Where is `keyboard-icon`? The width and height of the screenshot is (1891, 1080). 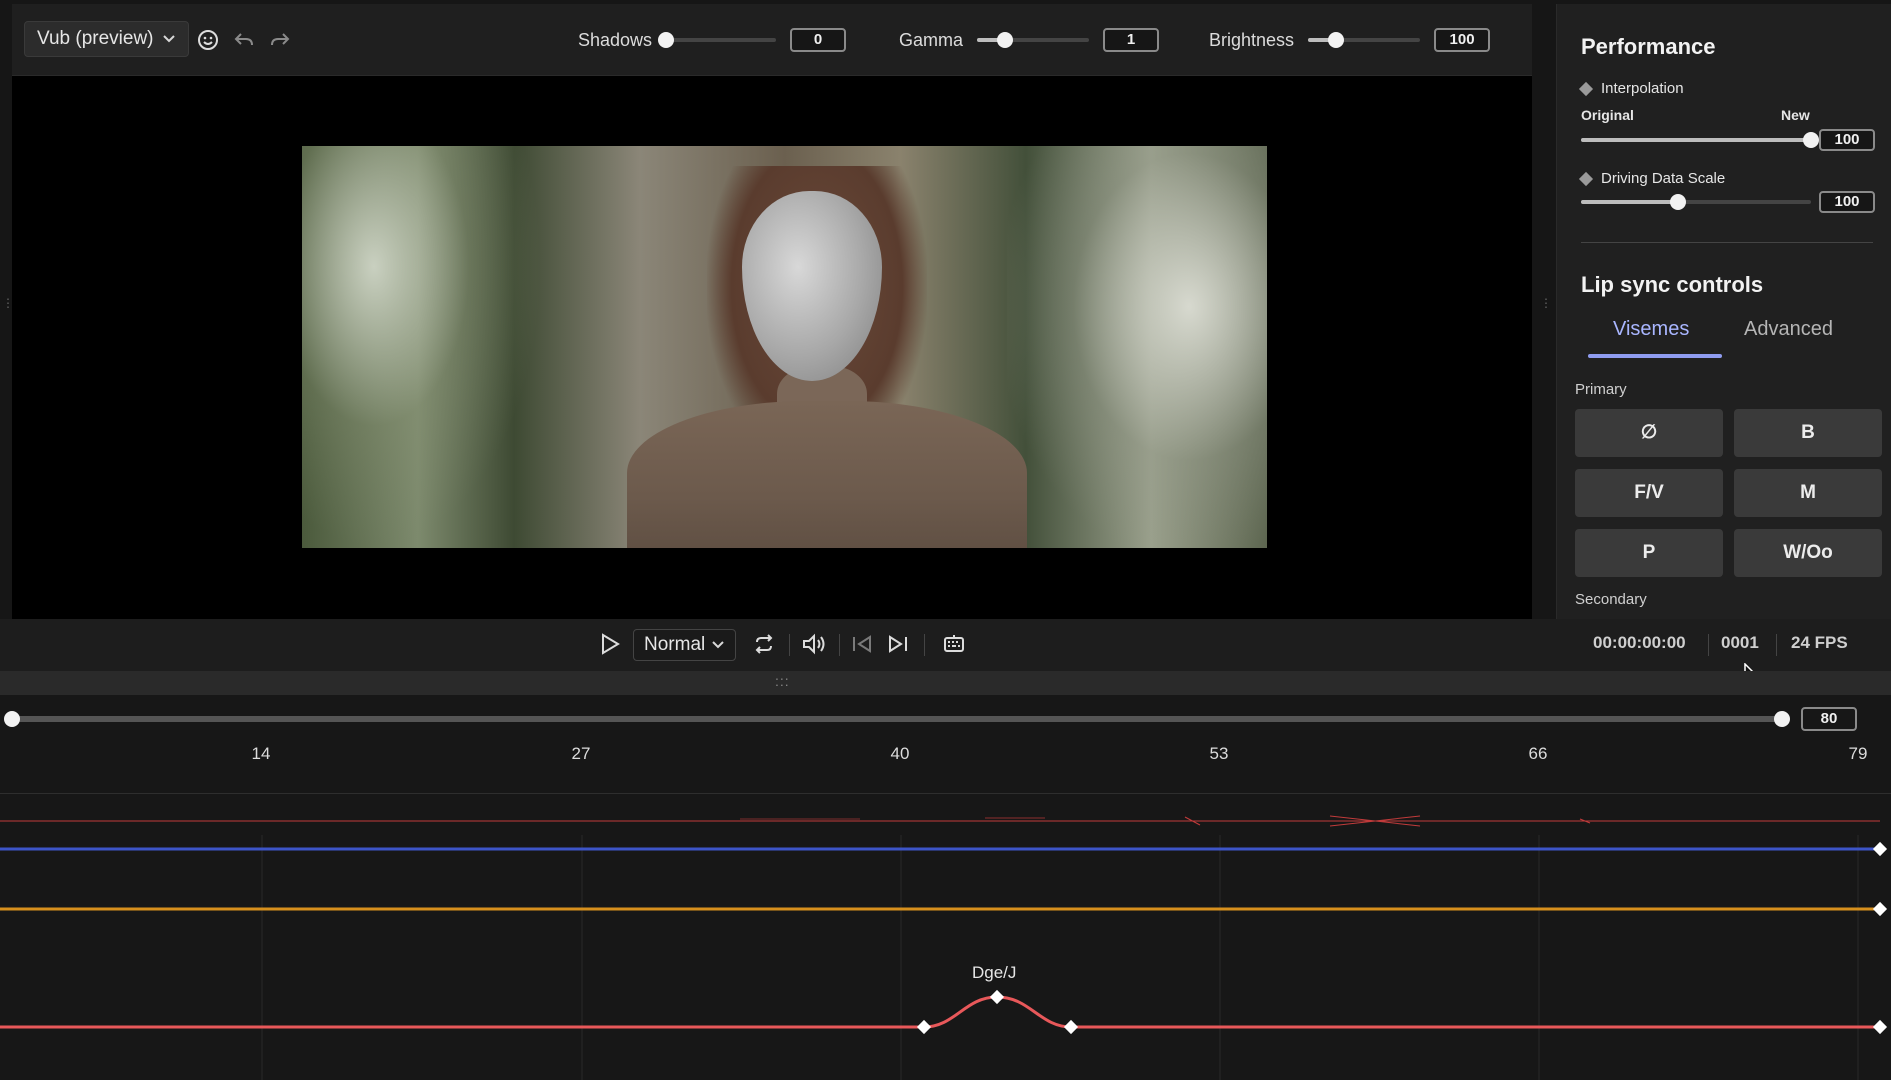 keyboard-icon is located at coordinates (954, 645).